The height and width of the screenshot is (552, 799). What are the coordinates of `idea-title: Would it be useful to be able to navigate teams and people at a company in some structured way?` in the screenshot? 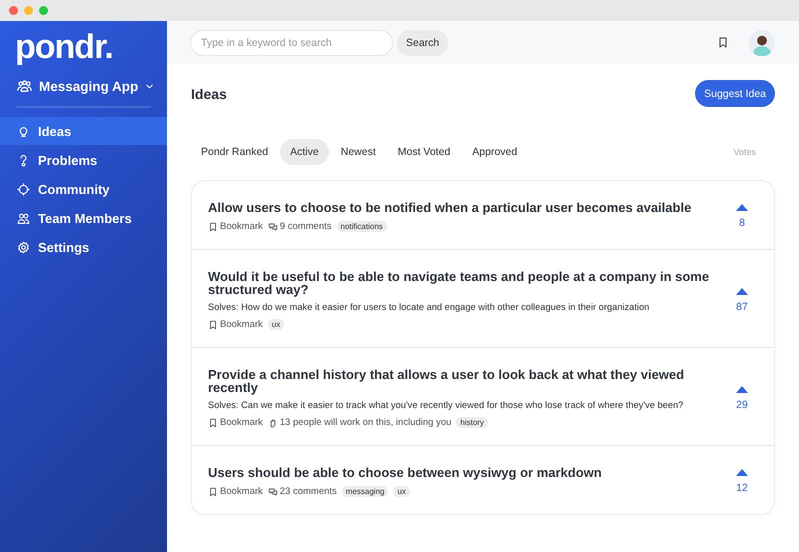 It's located at (460, 283).